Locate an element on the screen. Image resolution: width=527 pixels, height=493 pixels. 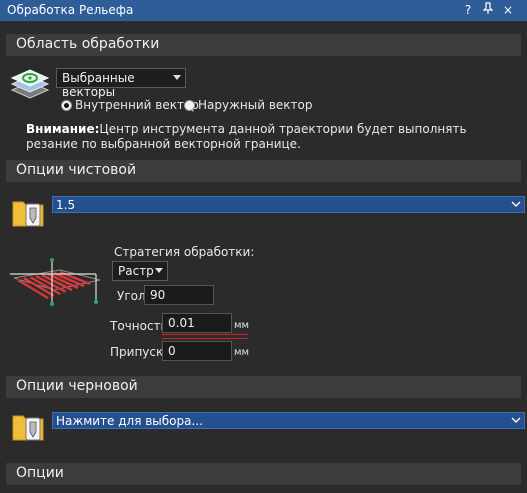
strategy-dropdown: Растр is located at coordinates (140, 271).